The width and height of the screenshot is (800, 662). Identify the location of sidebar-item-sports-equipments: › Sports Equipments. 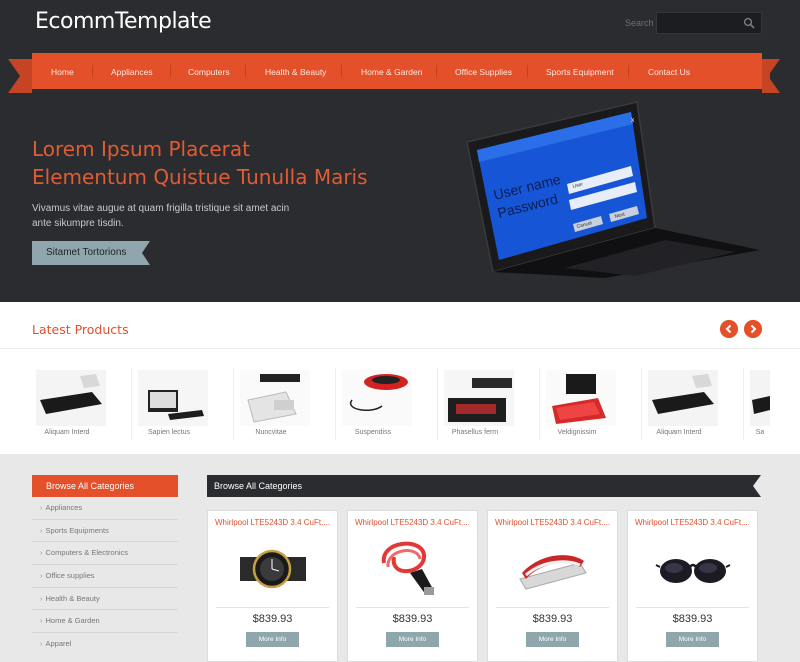
(105, 531).